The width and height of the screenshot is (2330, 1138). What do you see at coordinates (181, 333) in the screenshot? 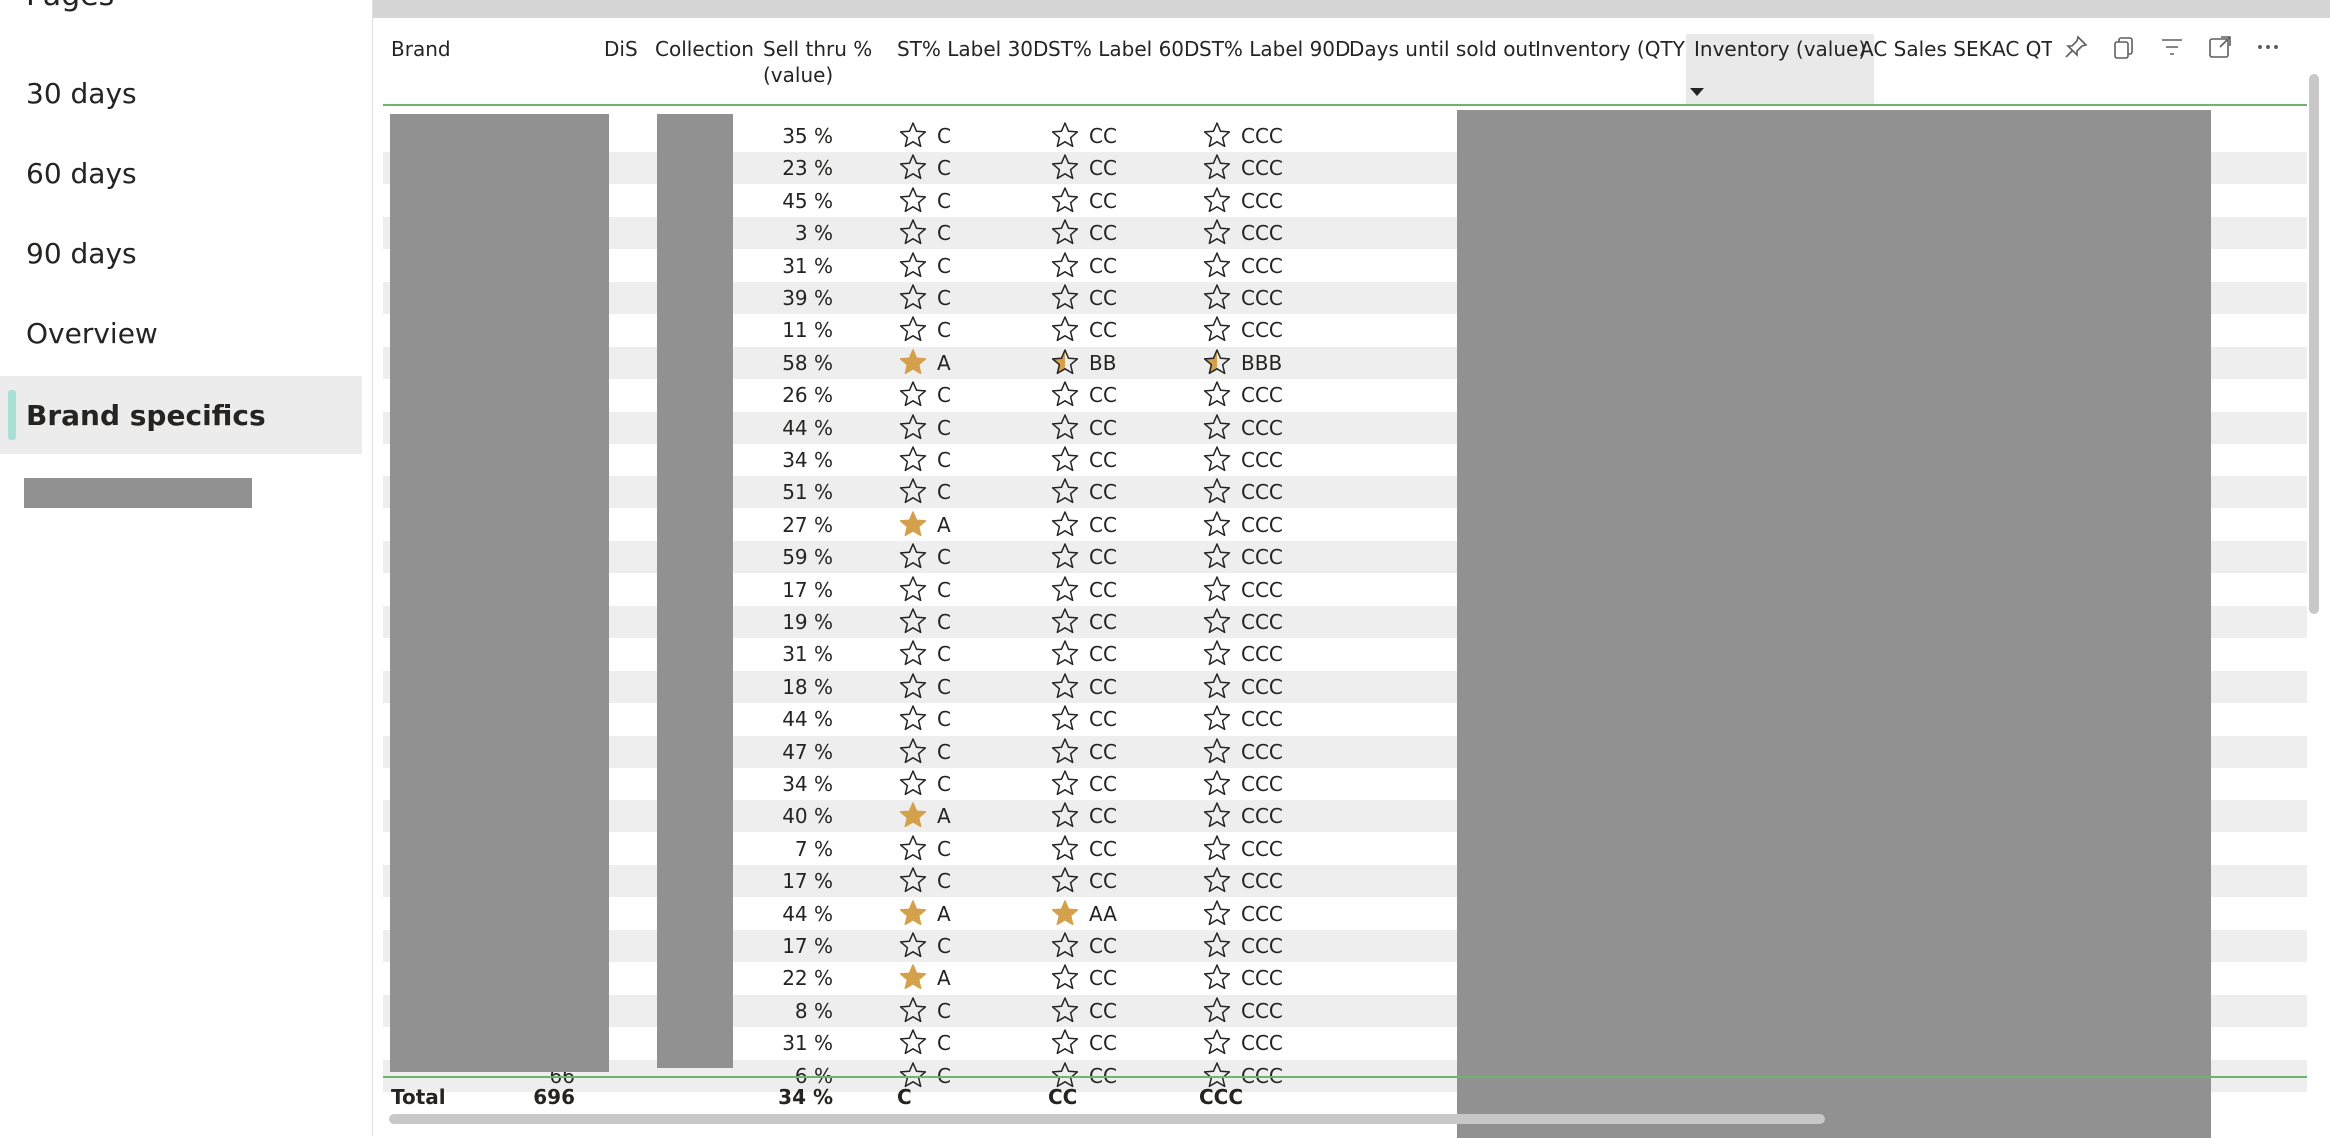
I see `page-tab-overview: Overview` at bounding box center [181, 333].